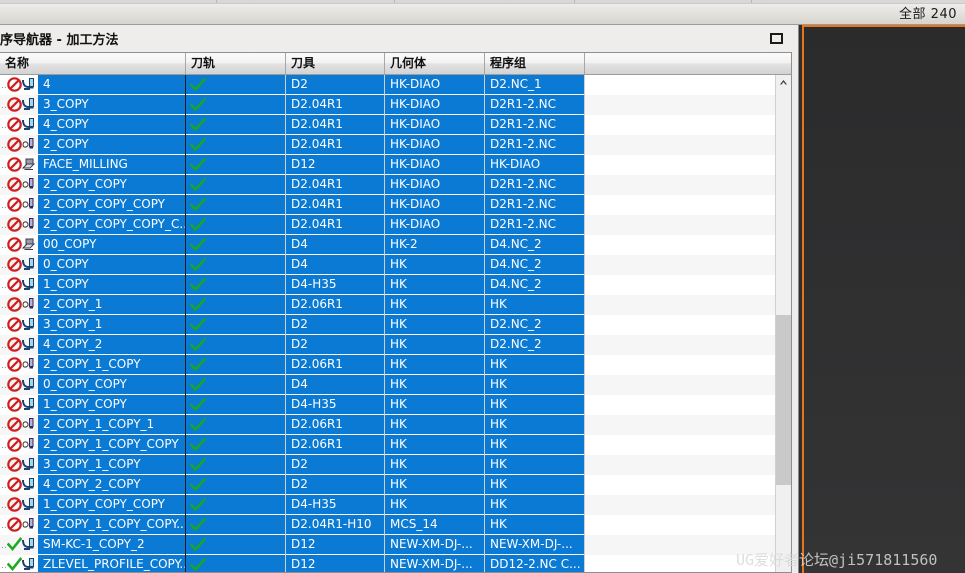 This screenshot has width=965, height=573. I want to click on table-row: .. 4 D2 HK-DIAO D2.NC_1, so click(387, 85).